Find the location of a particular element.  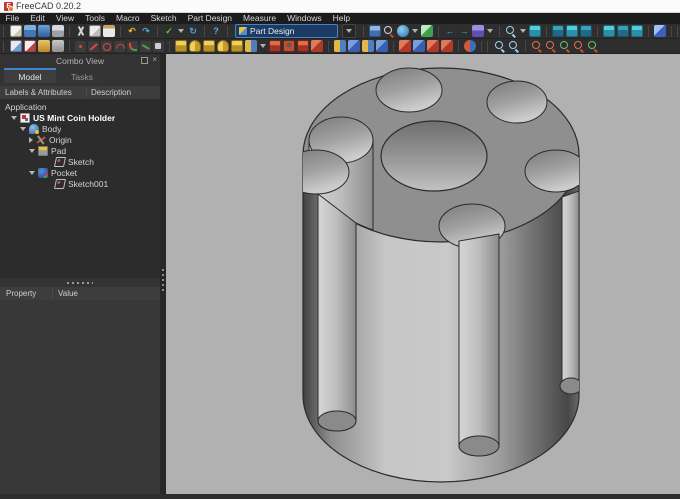

create-point-icon is located at coordinates (80, 46).